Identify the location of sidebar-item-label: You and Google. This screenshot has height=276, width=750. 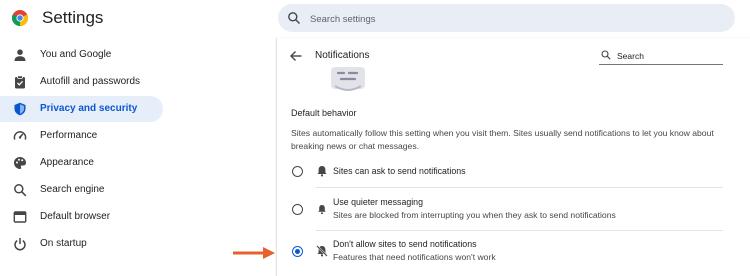
(76, 54).